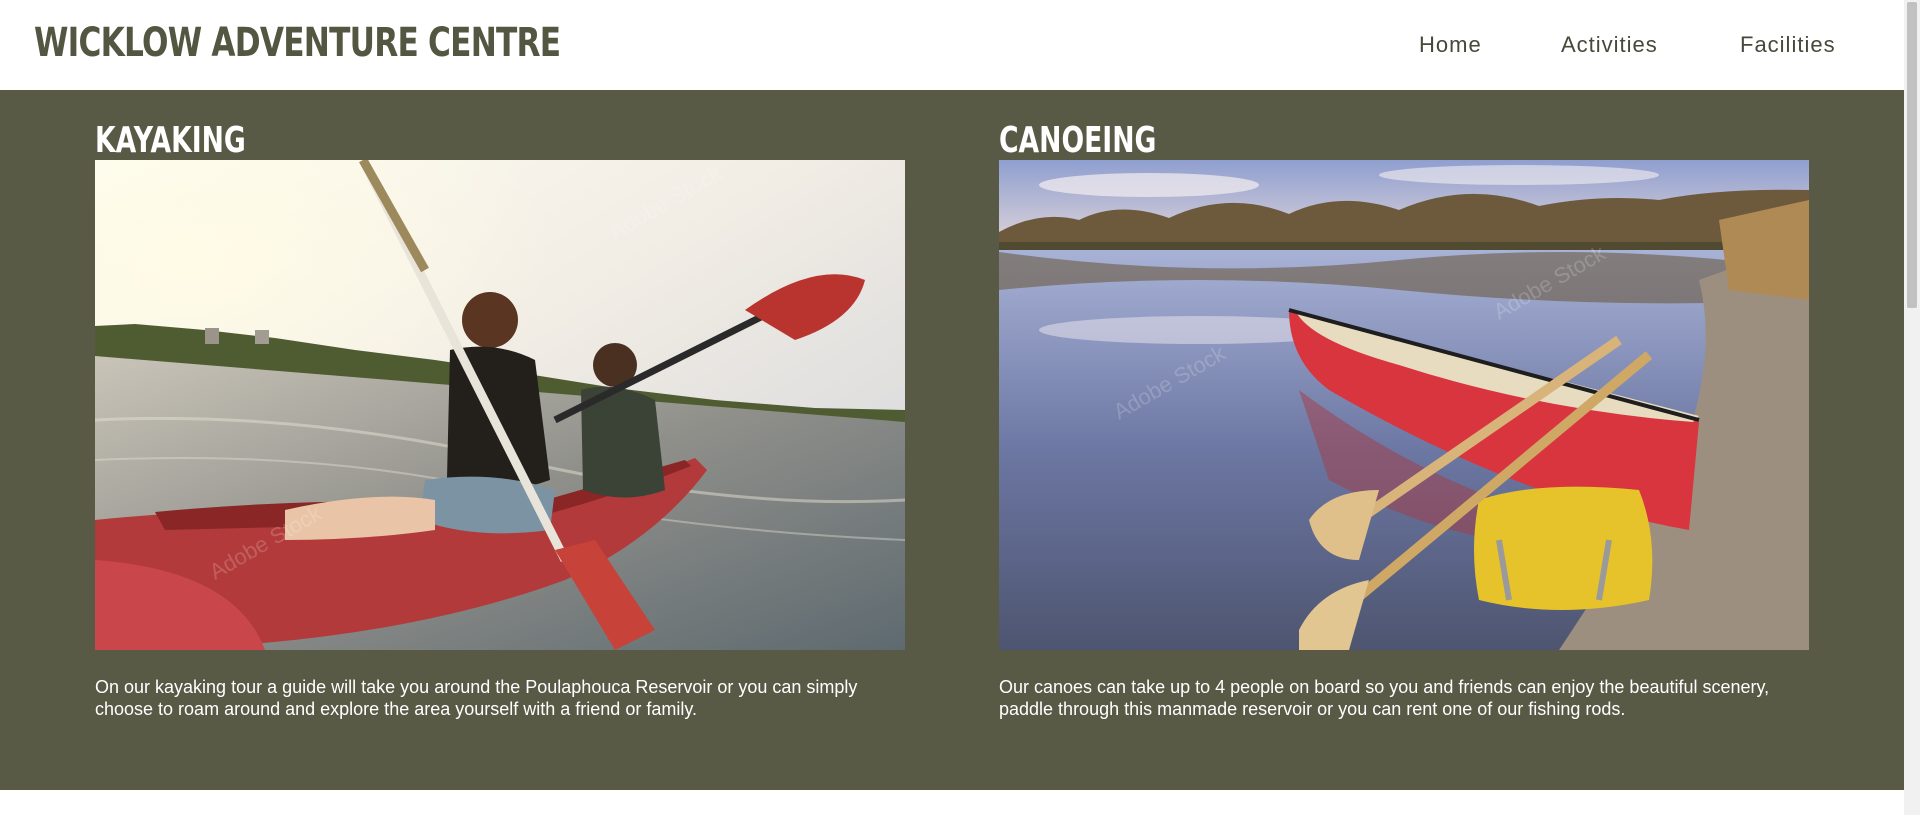  I want to click on nav-activities: Activities, so click(1609, 45).